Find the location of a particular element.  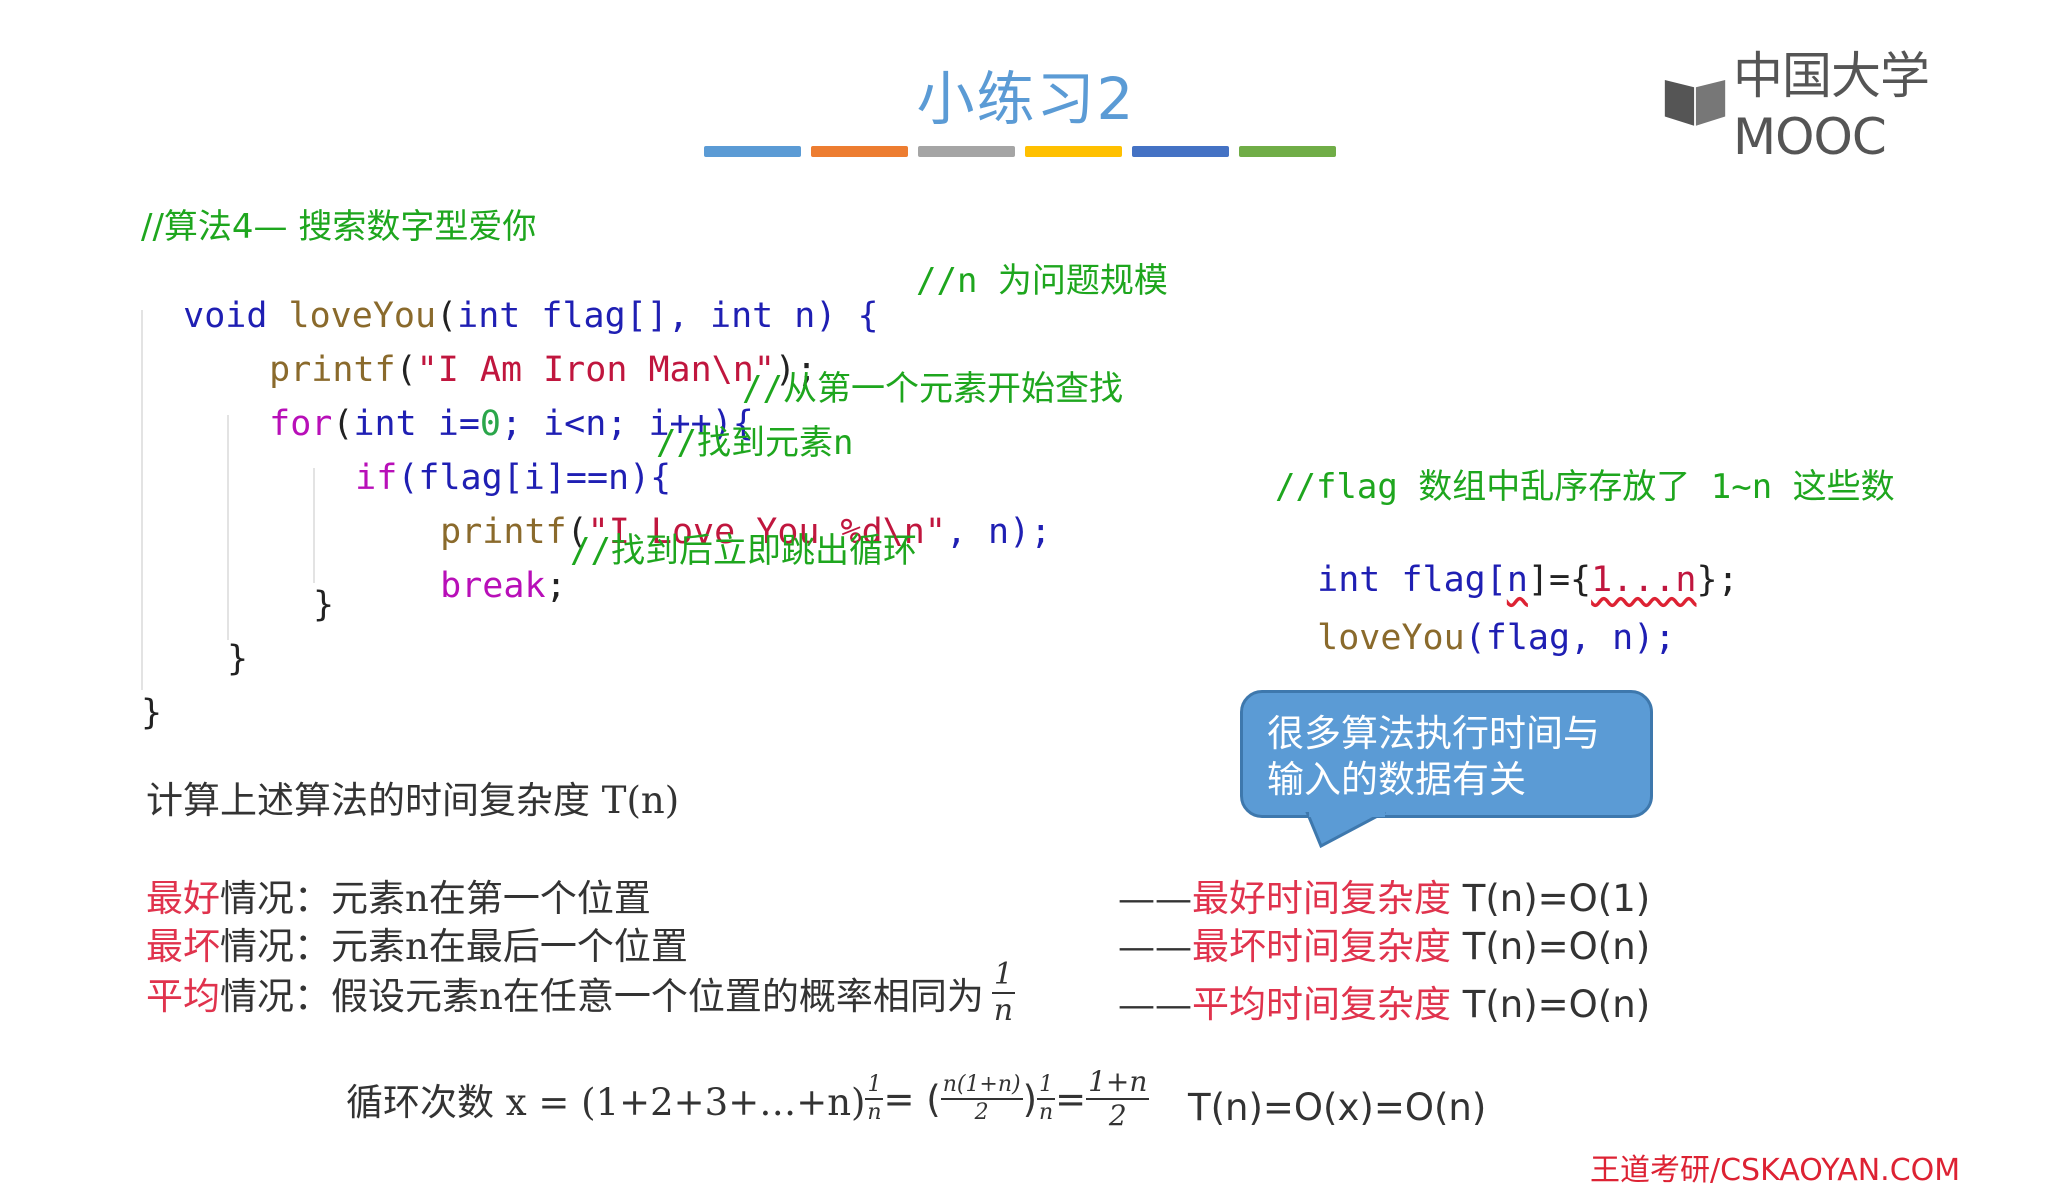

formula-result: T(n)=O(x)=O(n) is located at coordinates (1337, 1107).